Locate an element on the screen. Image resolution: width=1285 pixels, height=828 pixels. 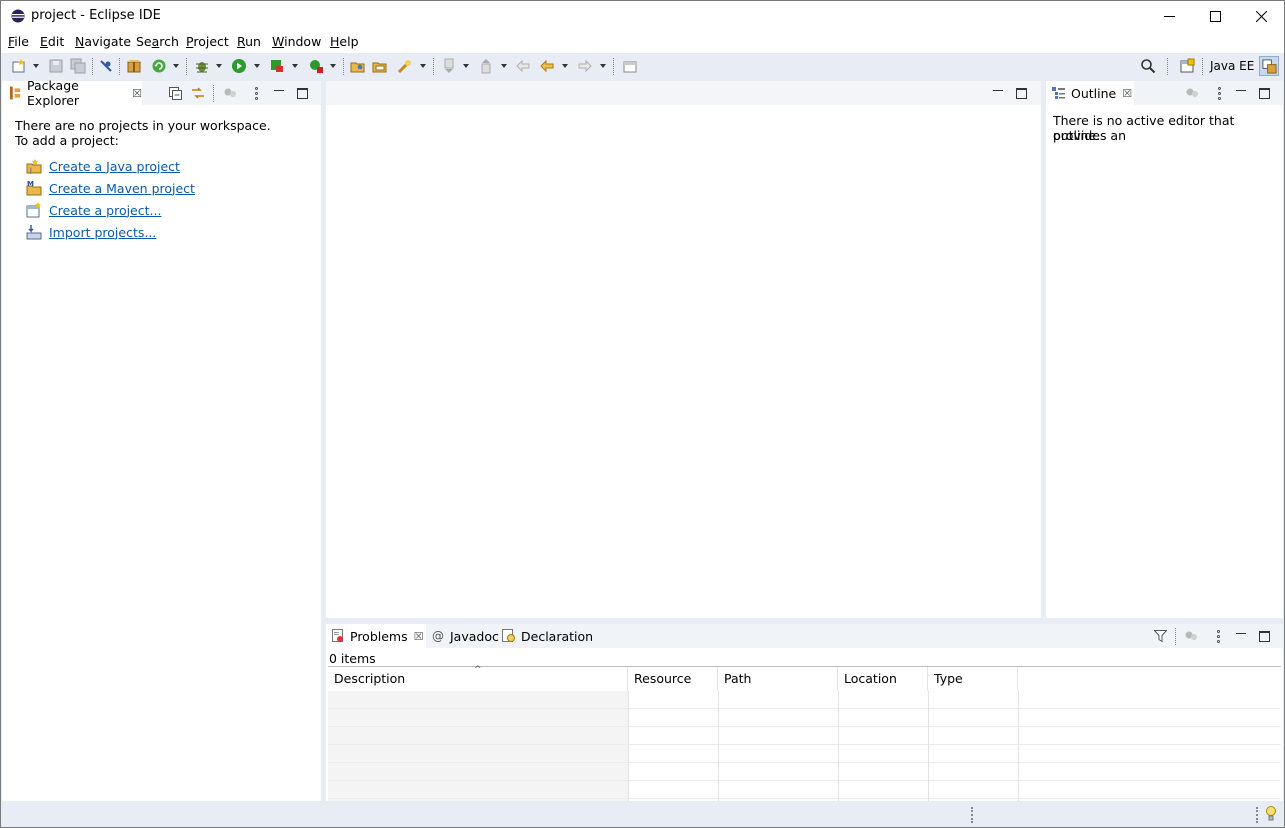
next-annotation-icon is located at coordinates (449, 66).